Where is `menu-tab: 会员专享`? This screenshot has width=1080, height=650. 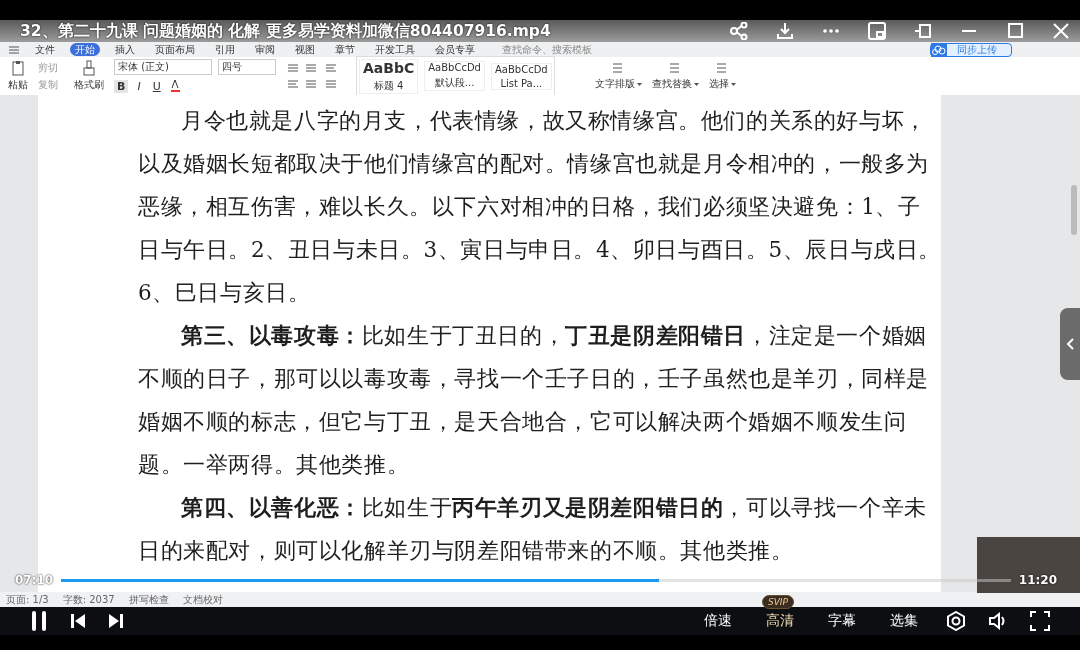
menu-tab: 会员专享 is located at coordinates (455, 49).